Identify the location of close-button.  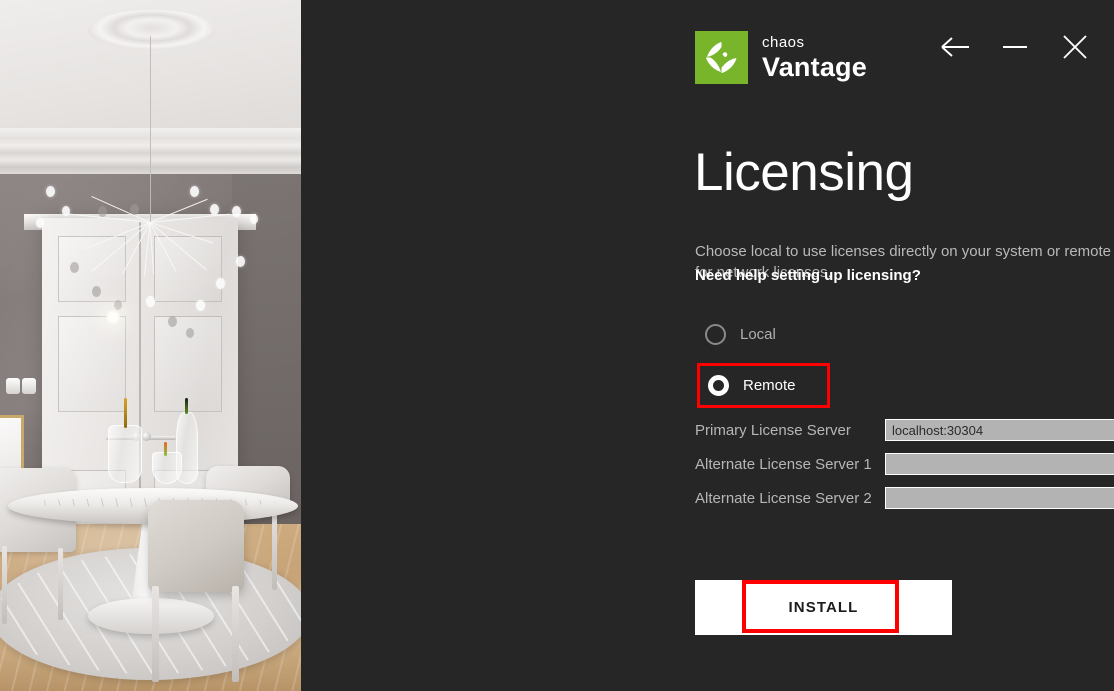
(1075, 47).